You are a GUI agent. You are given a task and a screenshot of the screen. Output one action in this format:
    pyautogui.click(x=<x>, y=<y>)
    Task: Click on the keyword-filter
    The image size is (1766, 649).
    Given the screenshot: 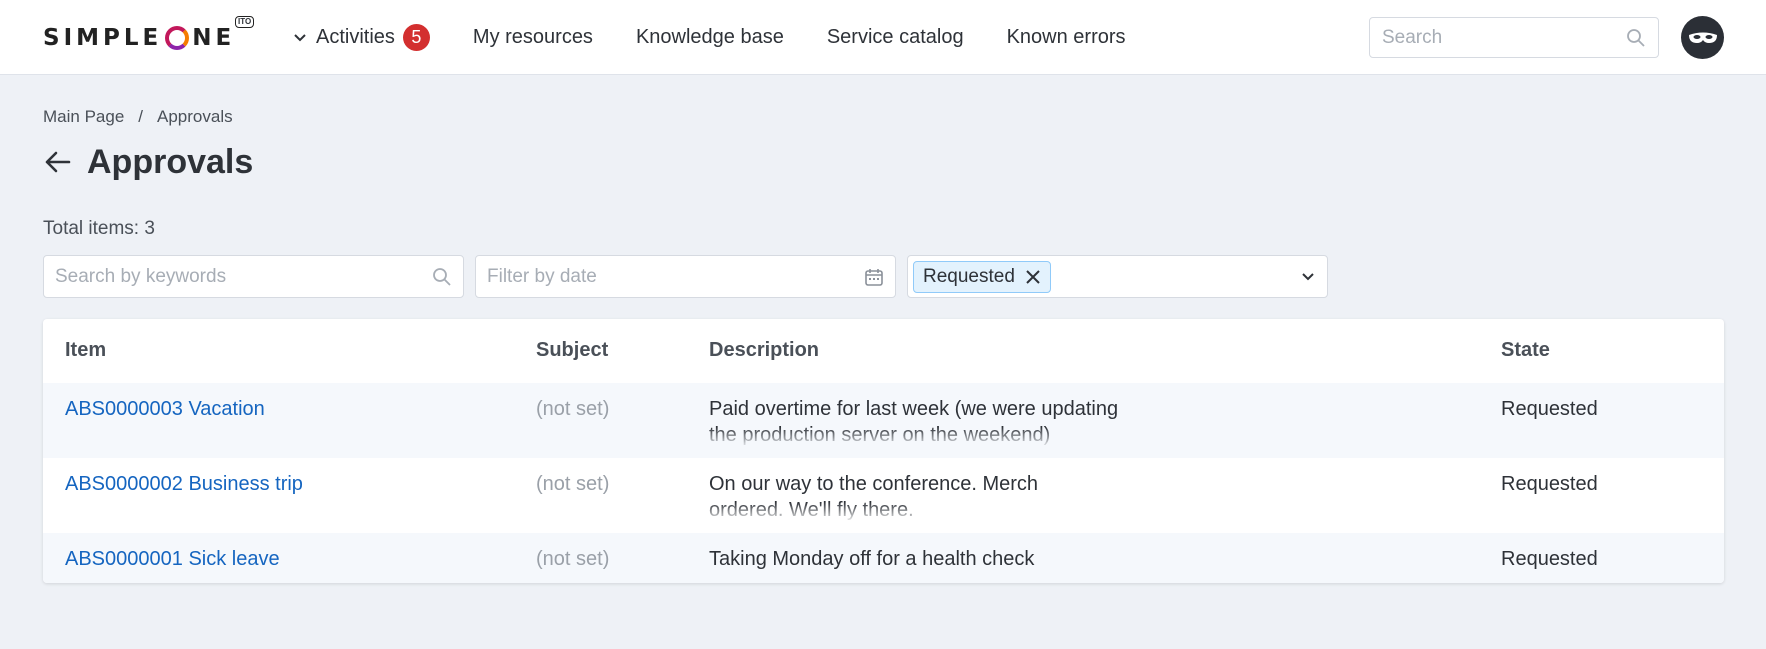 What is the action you would take?
    pyautogui.click(x=253, y=276)
    